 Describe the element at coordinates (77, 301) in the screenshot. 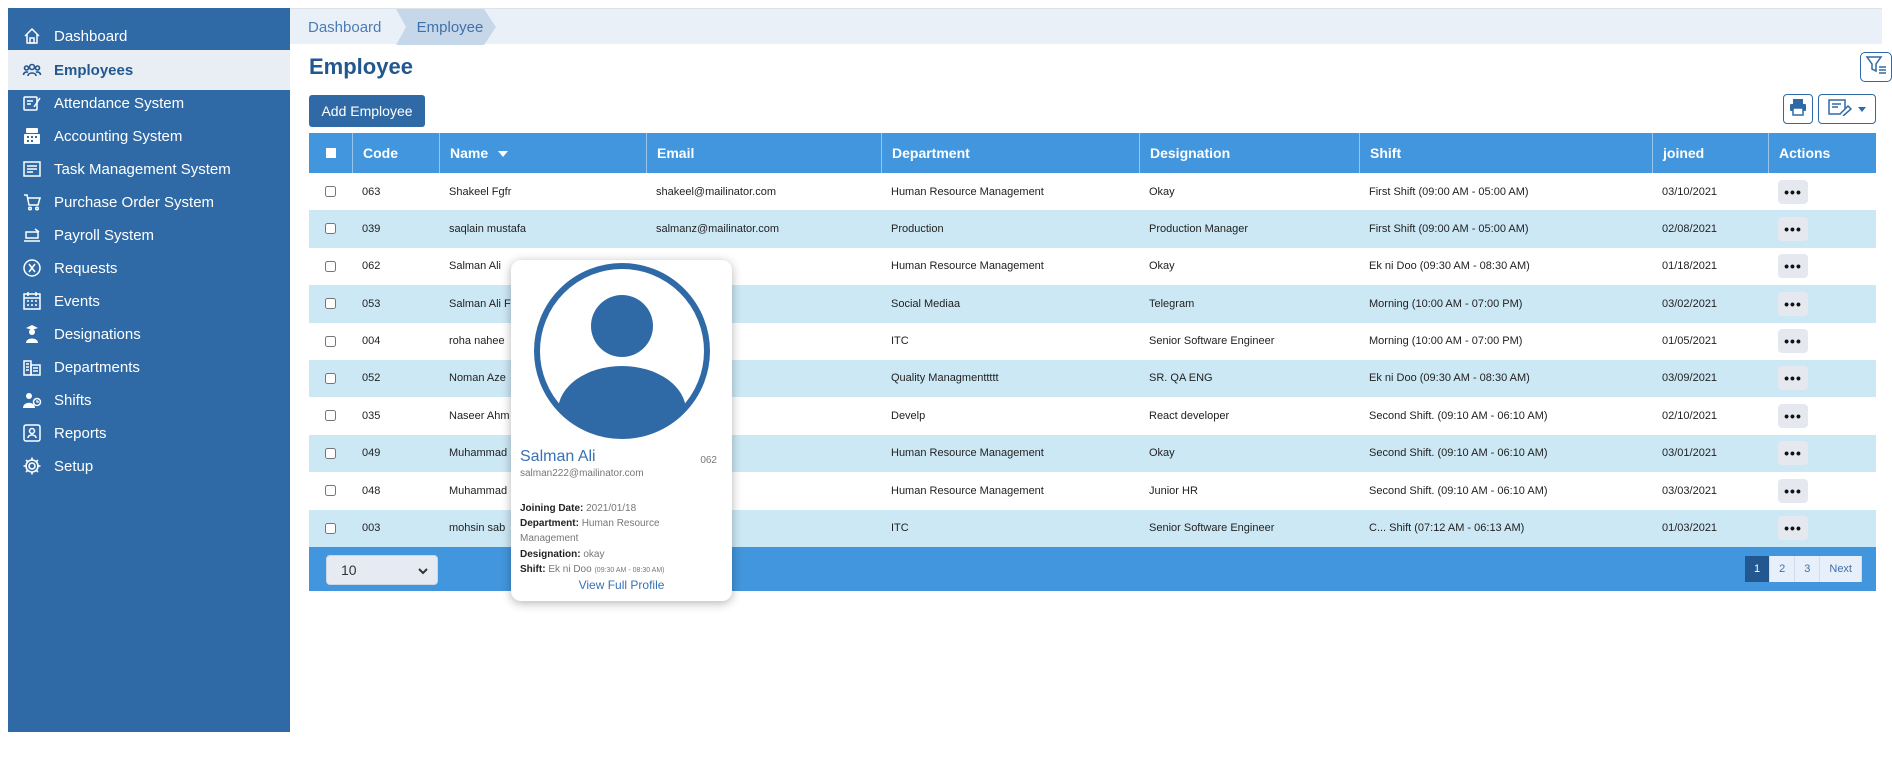

I see `sidebar-item-label: Events` at that location.